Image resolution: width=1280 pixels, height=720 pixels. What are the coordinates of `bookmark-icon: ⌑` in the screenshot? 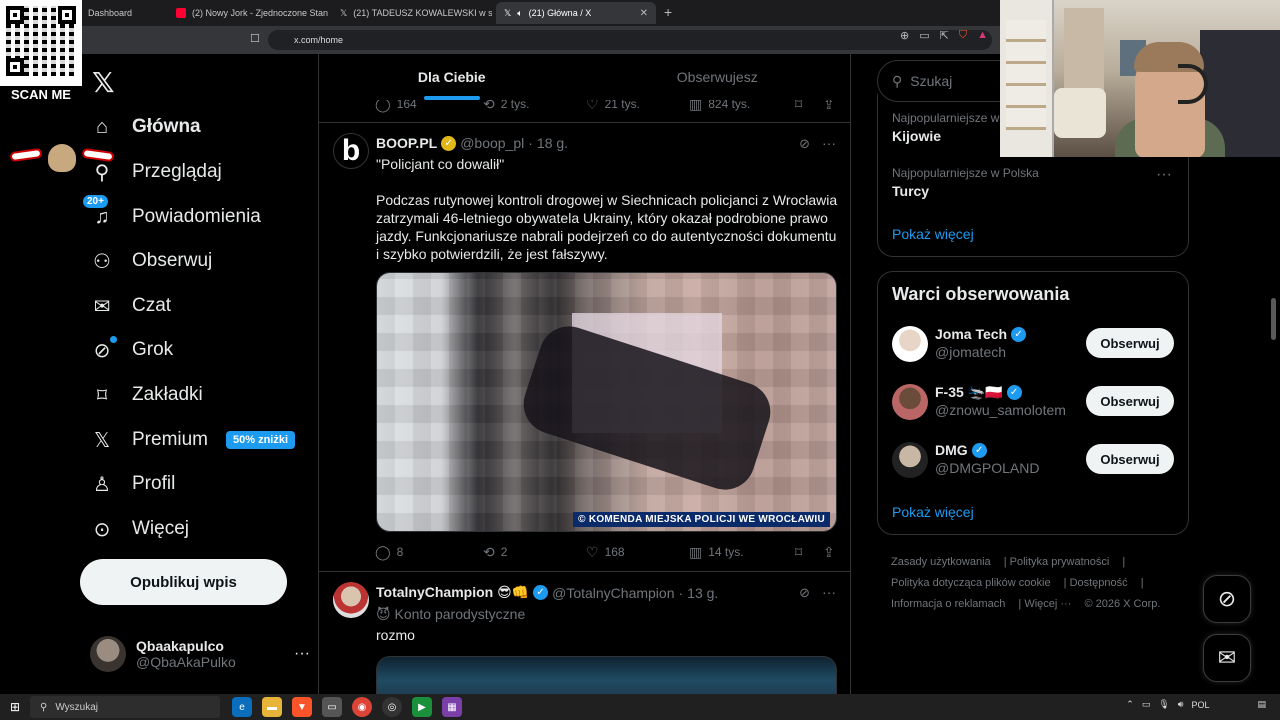 It's located at (799, 551).